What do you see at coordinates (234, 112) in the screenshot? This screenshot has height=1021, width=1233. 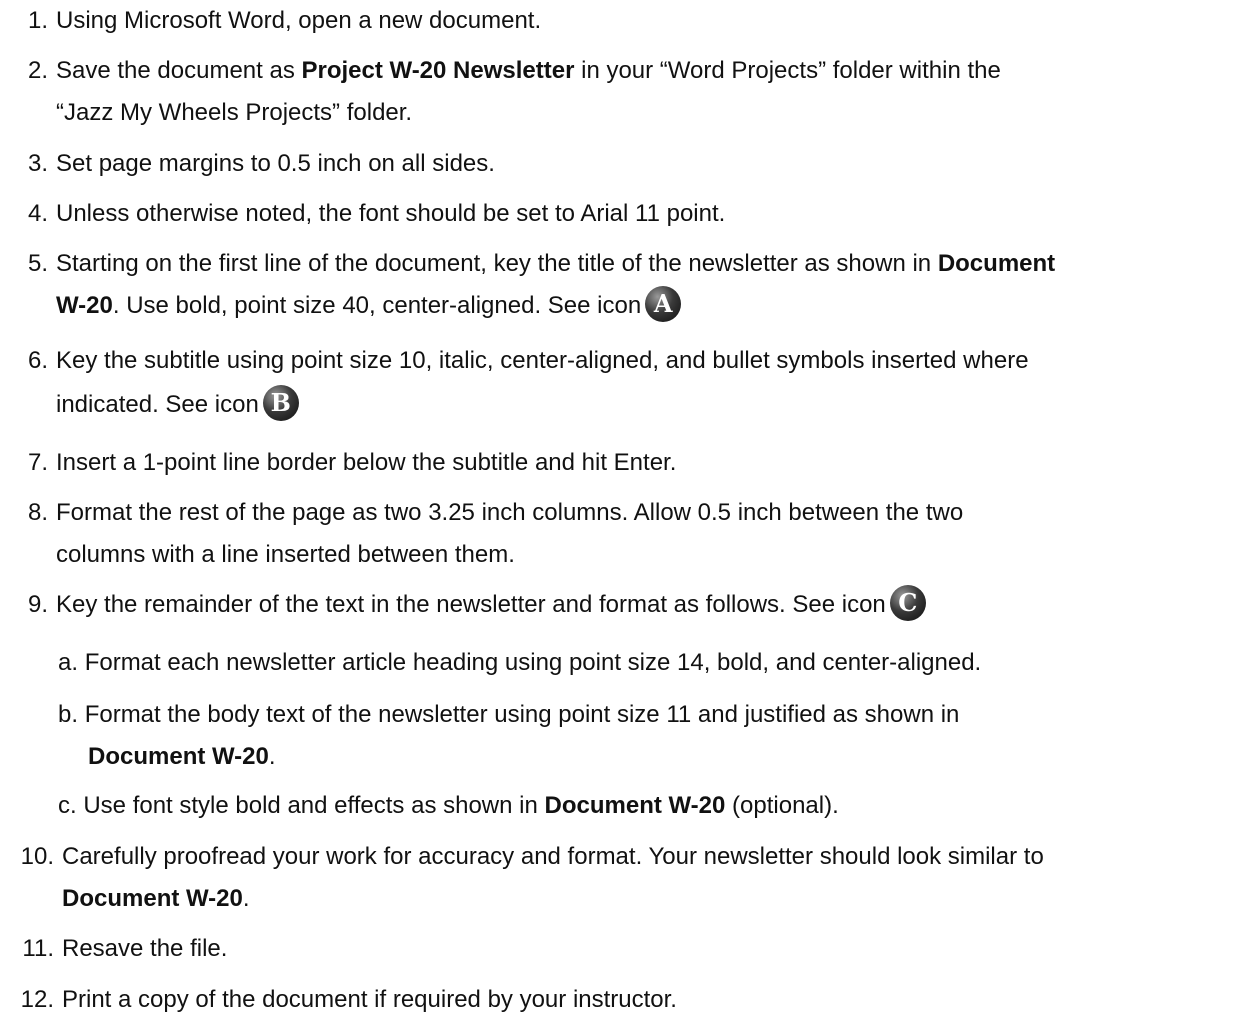 I see `step-text-continued: “Jazz My Wheels Projects” folder.` at bounding box center [234, 112].